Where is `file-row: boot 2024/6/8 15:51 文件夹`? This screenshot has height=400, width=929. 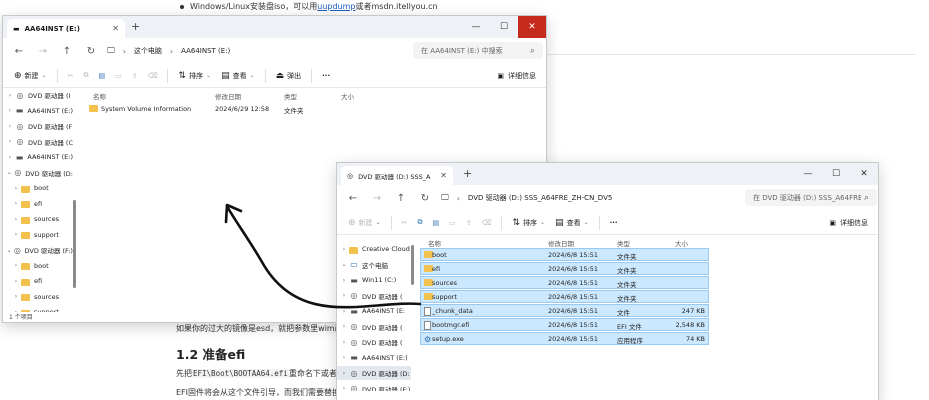 file-row: boot 2024/6/8 15:51 文件夹 is located at coordinates (564, 254).